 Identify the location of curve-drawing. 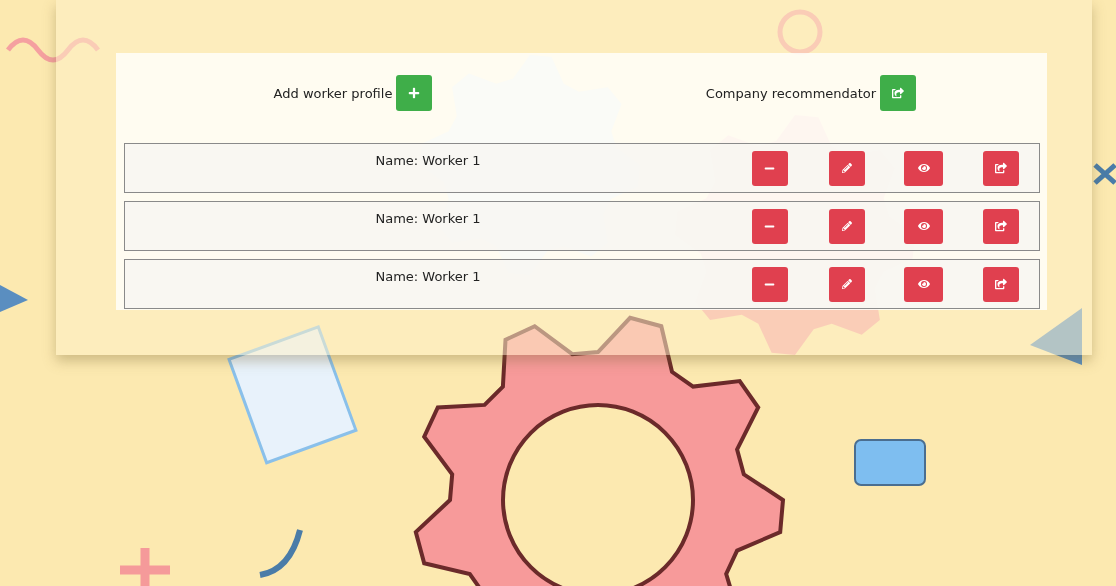
(281, 553).